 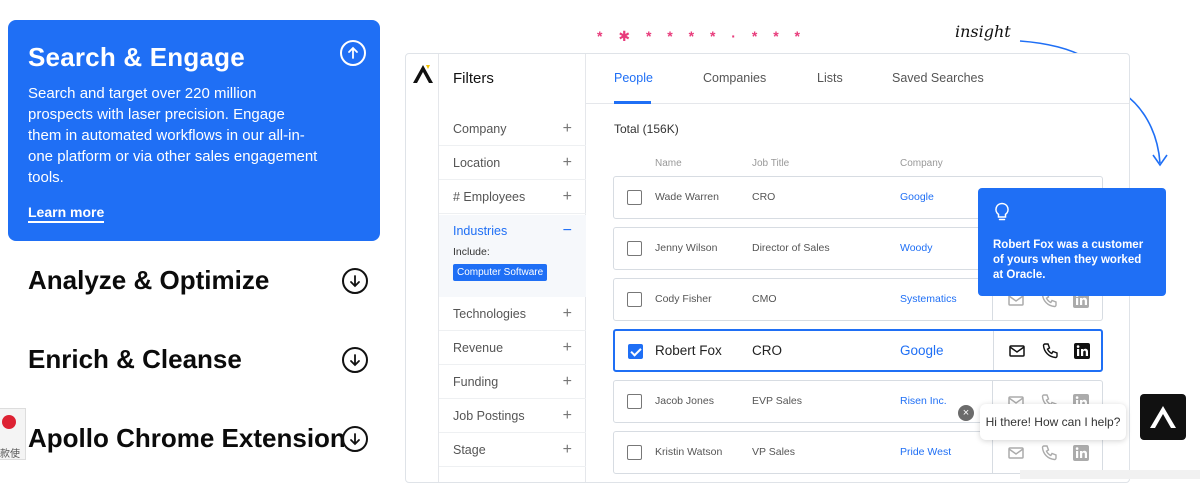 What do you see at coordinates (477, 162) in the screenshot?
I see `filter-label: Location` at bounding box center [477, 162].